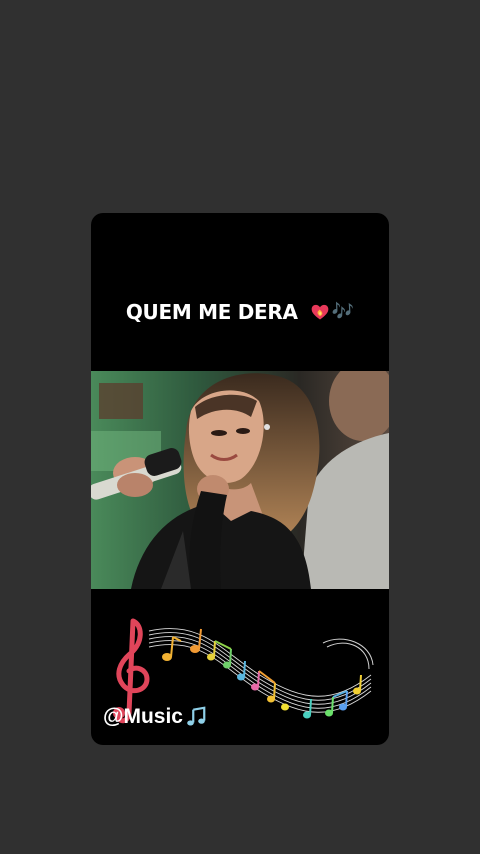 The image size is (480, 854). I want to click on music-handle-text: @Music, so click(143, 716).